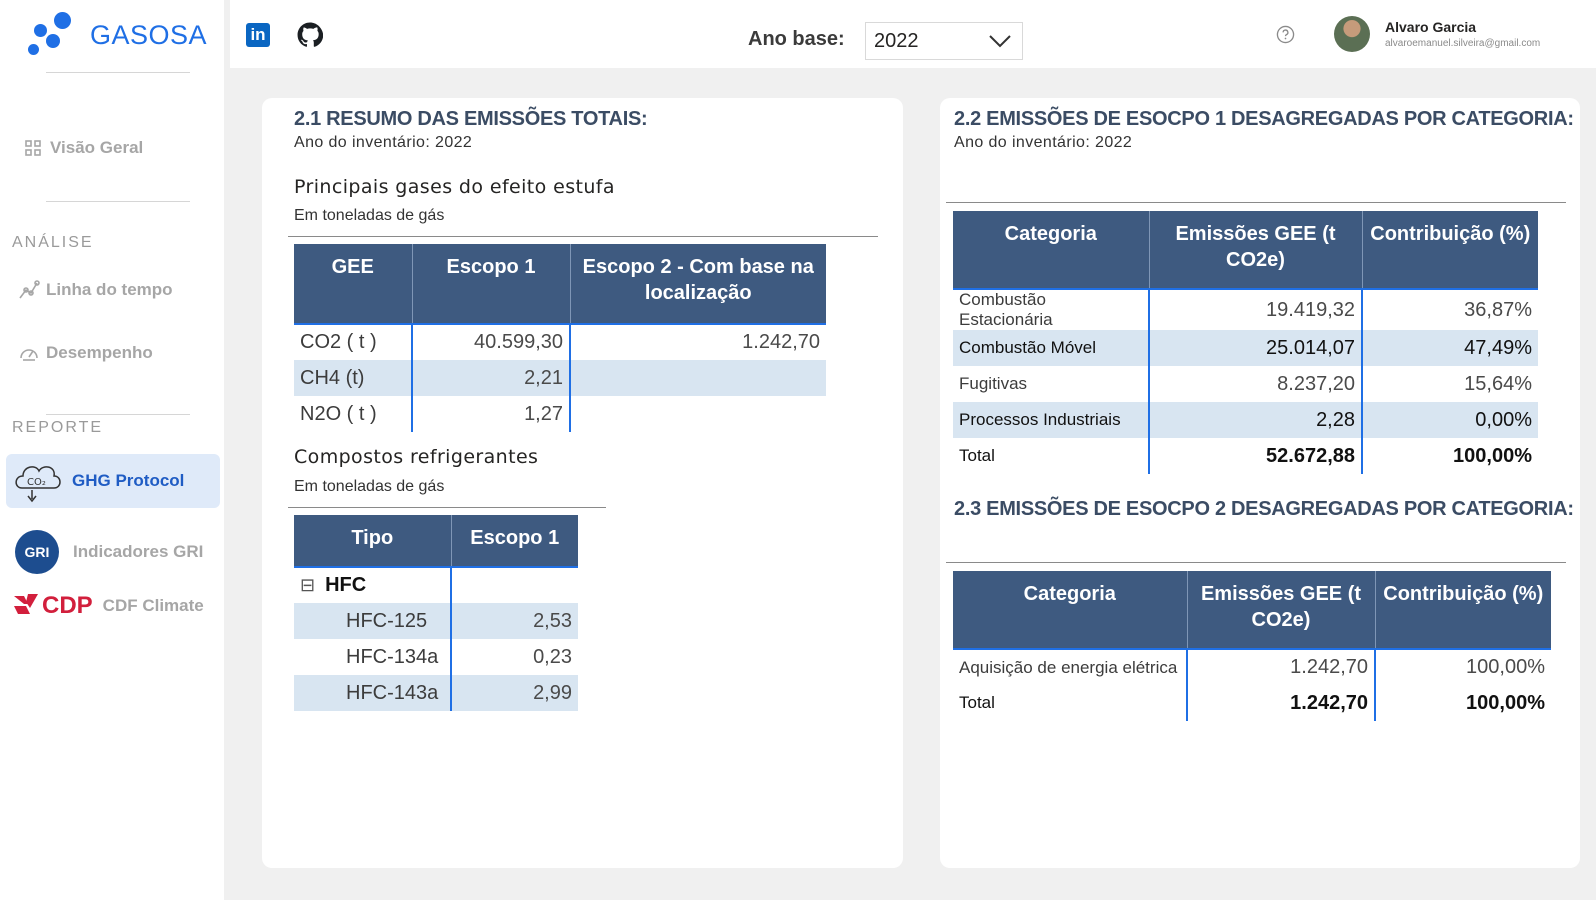 Image resolution: width=1596 pixels, height=900 pixels. What do you see at coordinates (436, 621) in the screenshot?
I see `table-row: HFC-125 2,53` at bounding box center [436, 621].